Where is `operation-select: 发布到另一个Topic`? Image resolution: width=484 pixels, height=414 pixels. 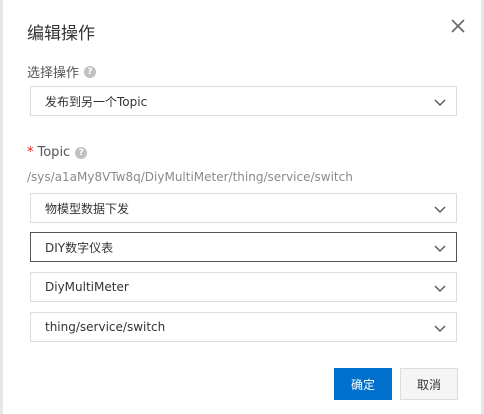
operation-select: 发布到另一个Topic is located at coordinates (243, 101).